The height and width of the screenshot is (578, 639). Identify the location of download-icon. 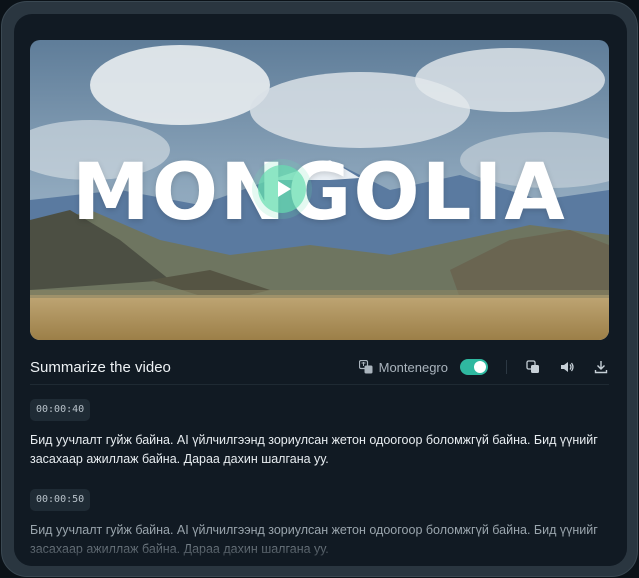
(601, 367).